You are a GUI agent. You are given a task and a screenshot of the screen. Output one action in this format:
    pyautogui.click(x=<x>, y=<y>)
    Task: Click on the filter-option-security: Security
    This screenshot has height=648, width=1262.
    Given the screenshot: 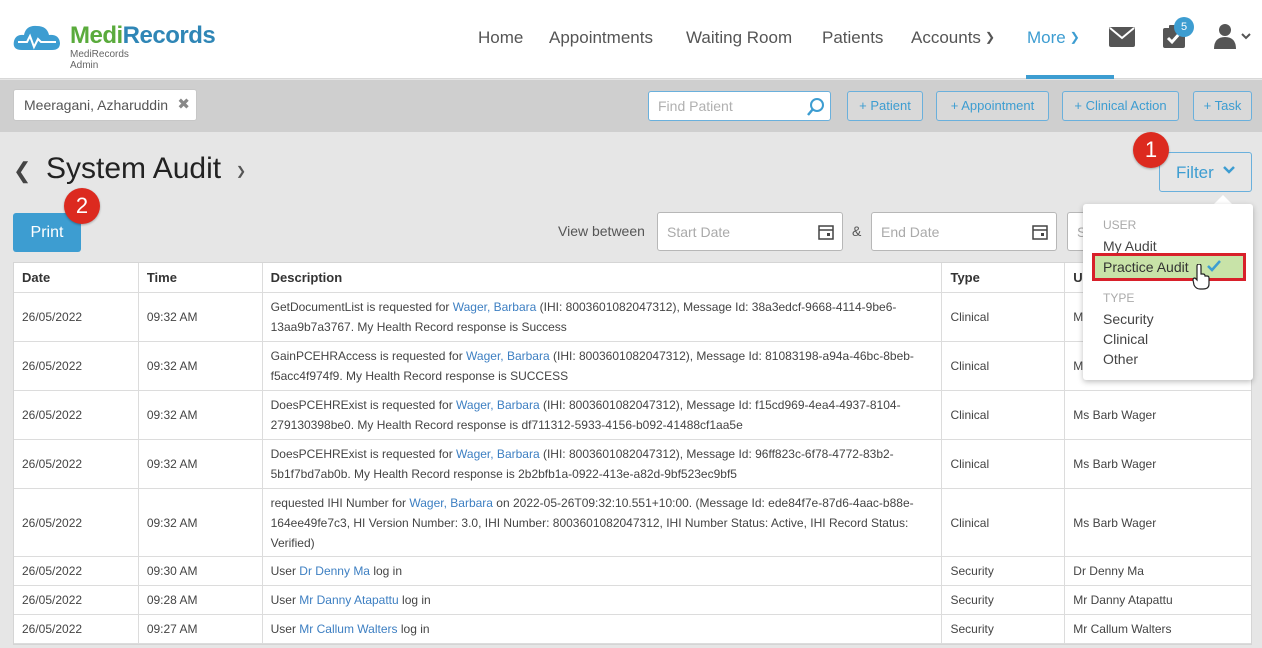 What is the action you would take?
    pyautogui.click(x=1128, y=319)
    